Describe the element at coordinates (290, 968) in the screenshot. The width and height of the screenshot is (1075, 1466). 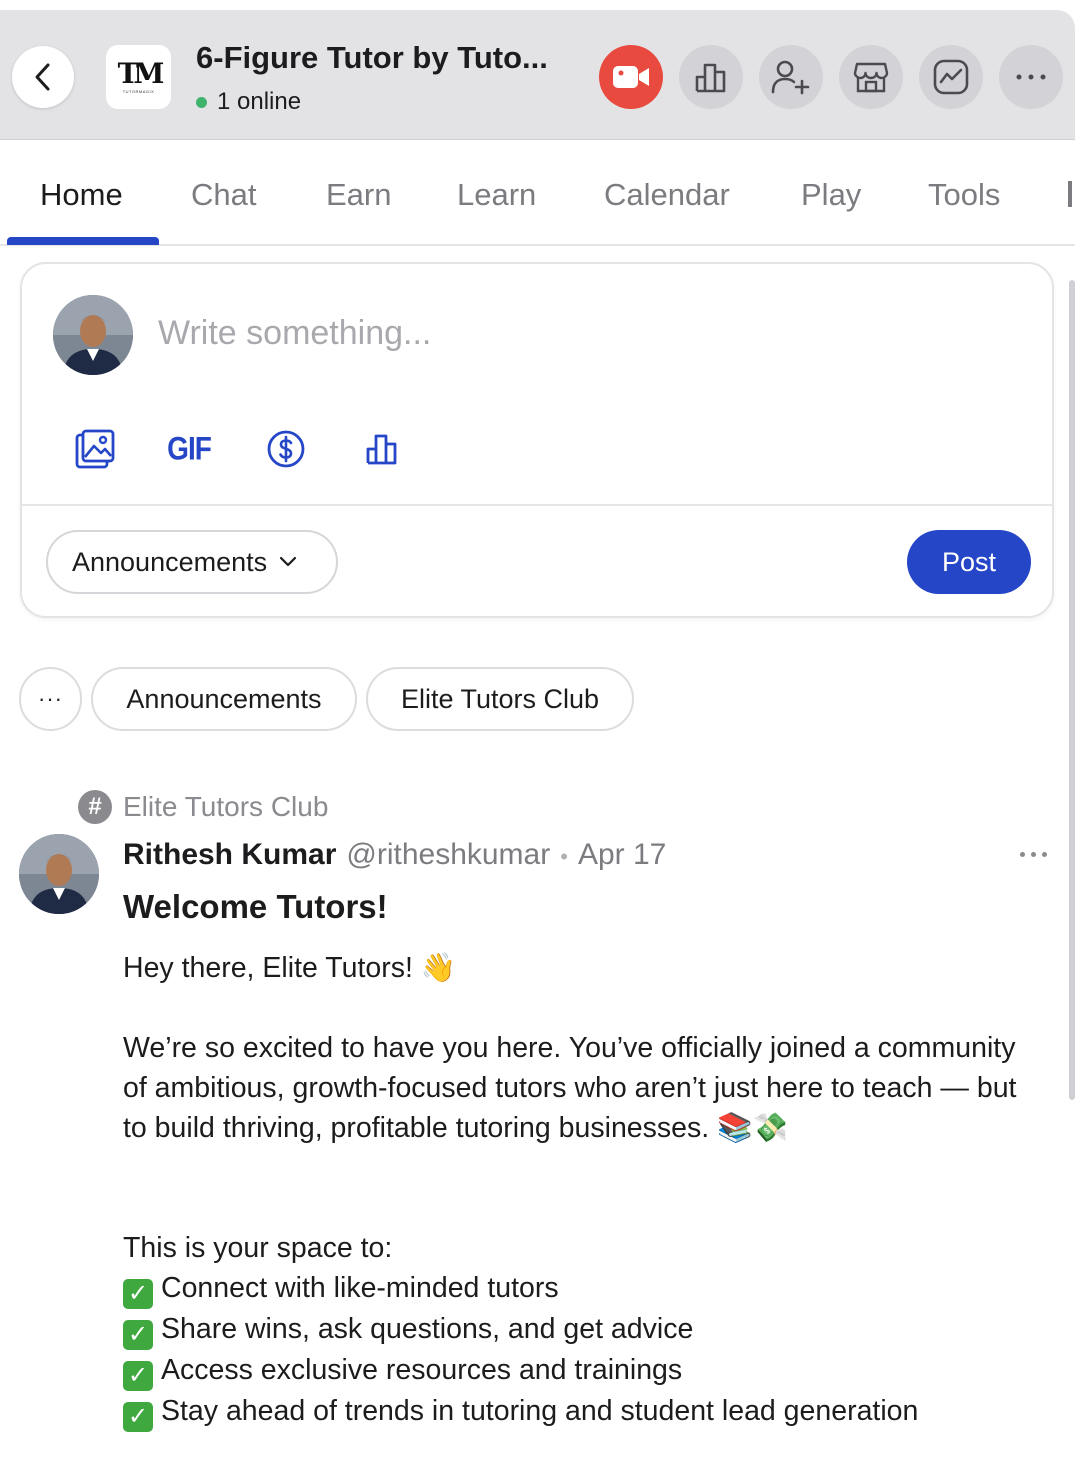
I see `post-greeting: Hey there, Elite Tutors! 👋` at that location.